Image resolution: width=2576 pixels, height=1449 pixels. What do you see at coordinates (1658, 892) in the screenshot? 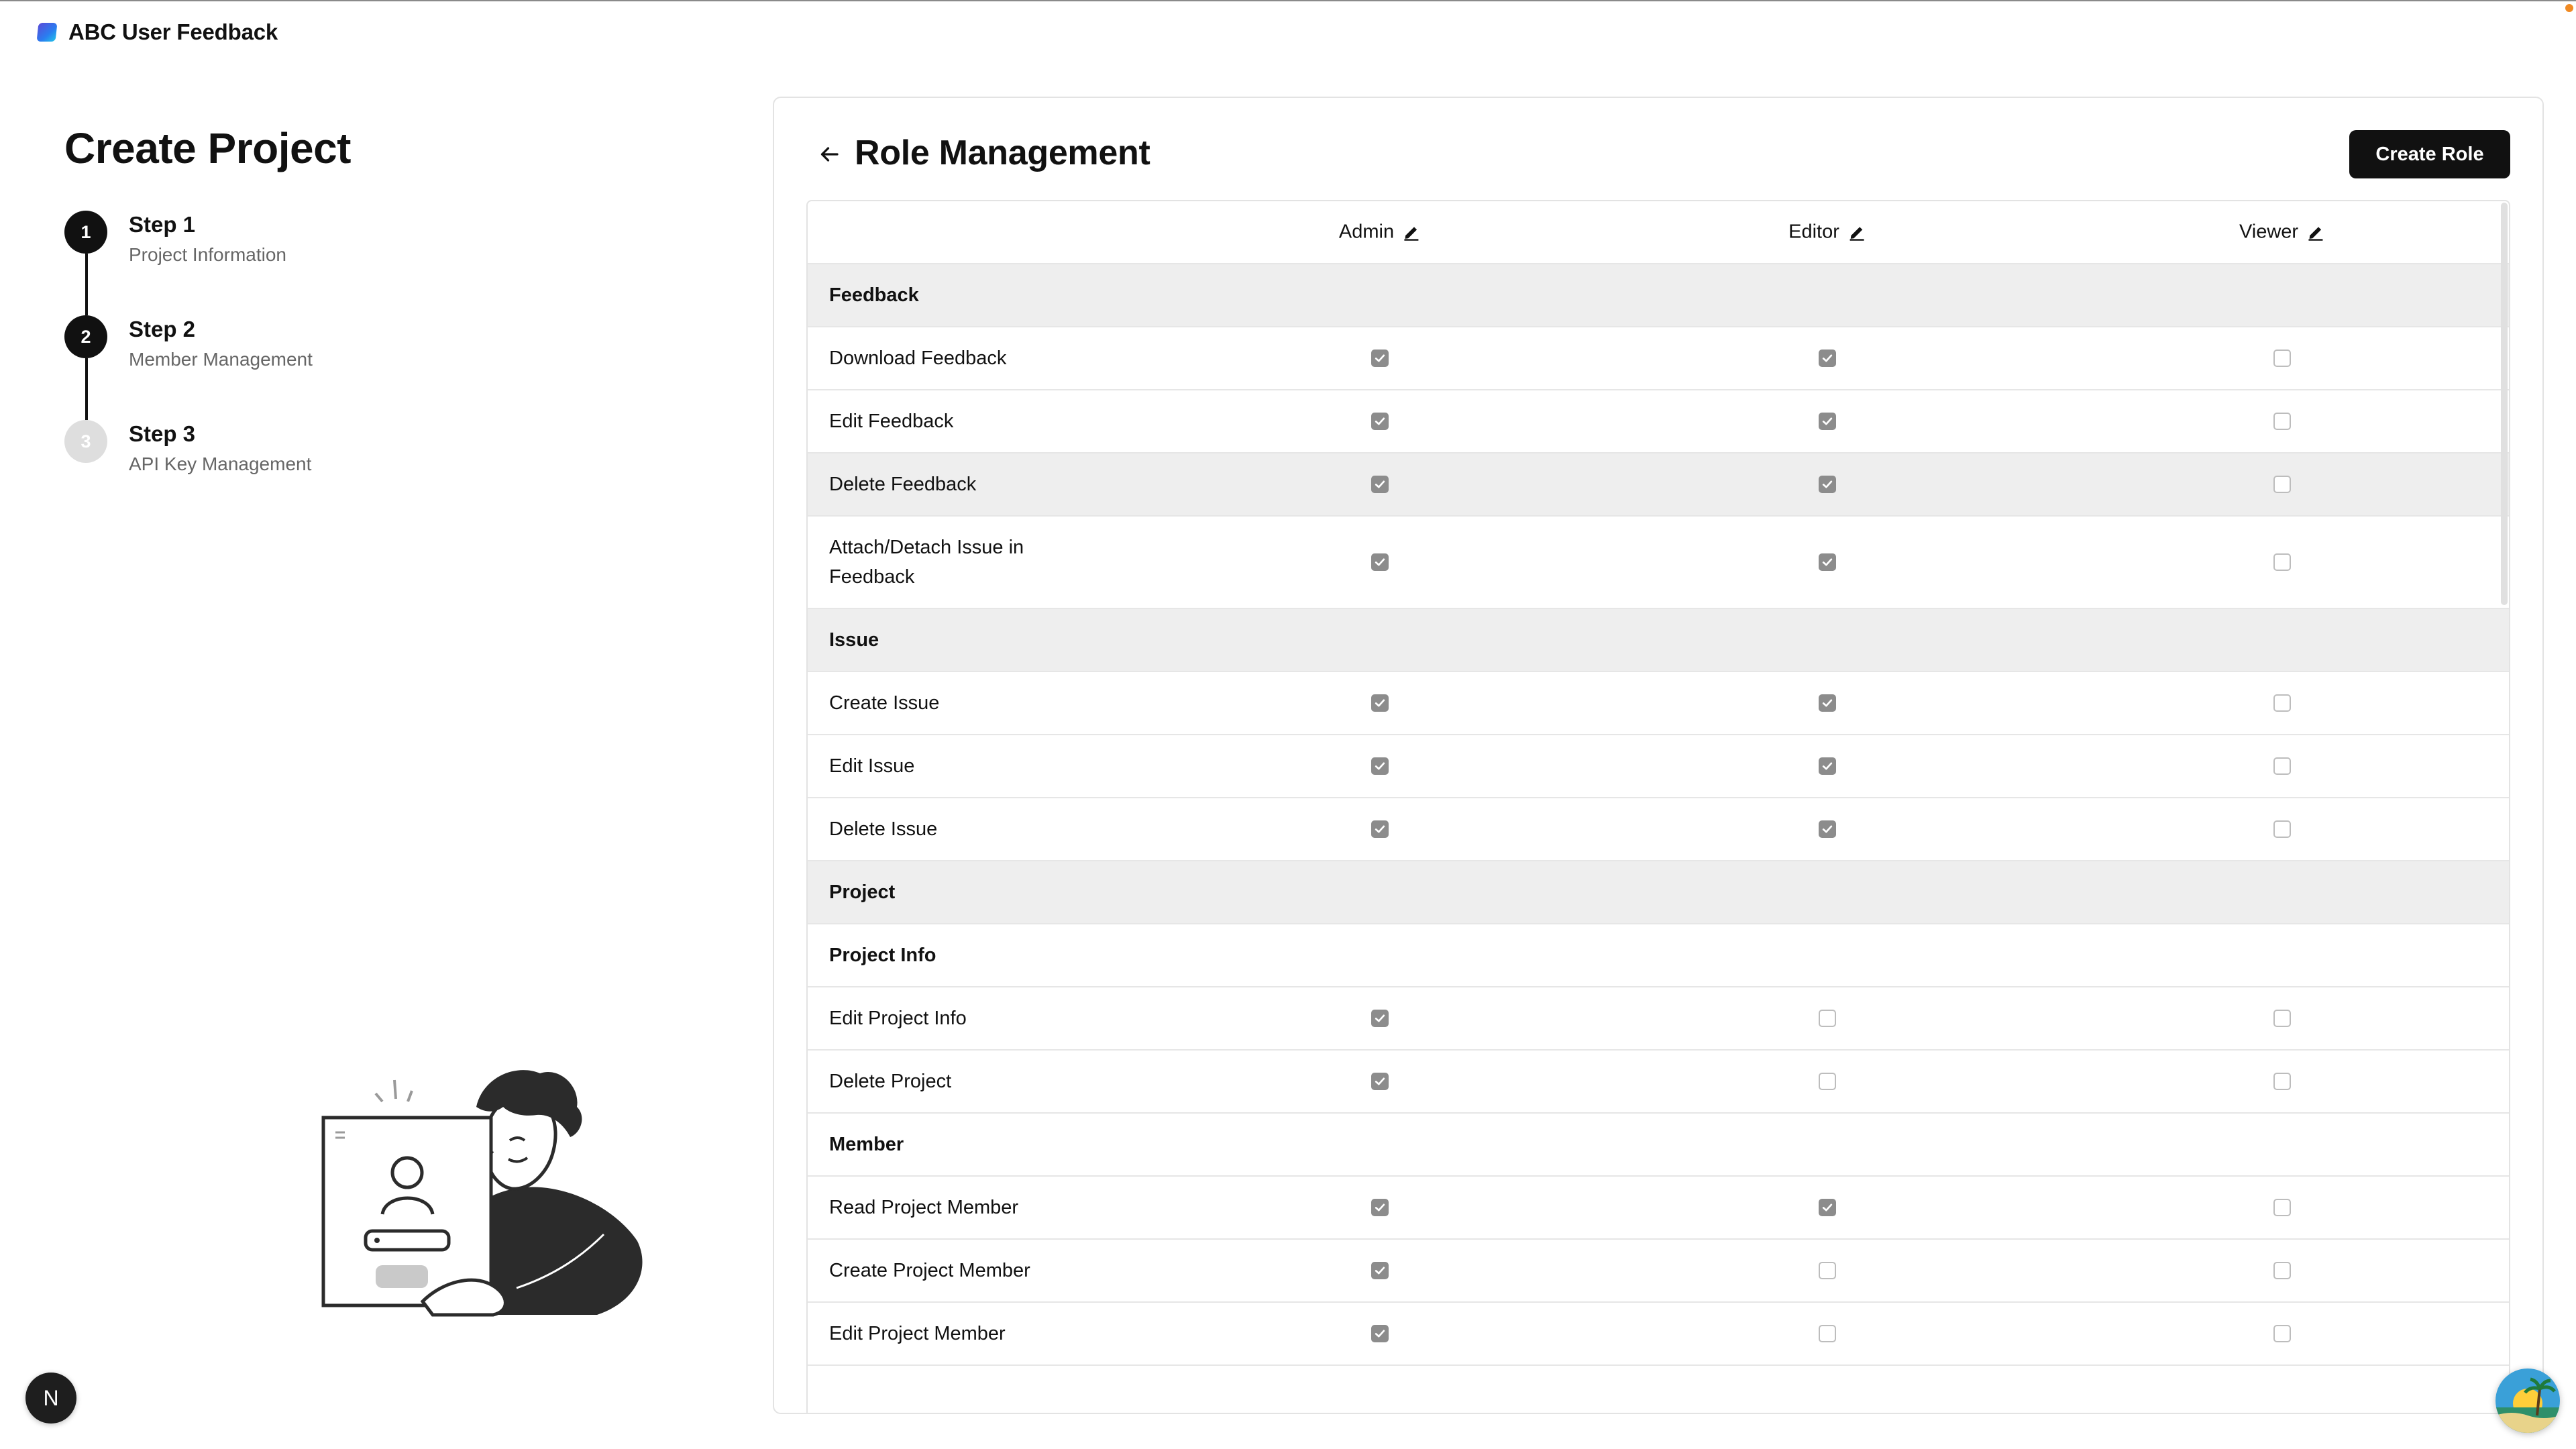
I see `category-row: Project` at bounding box center [1658, 892].